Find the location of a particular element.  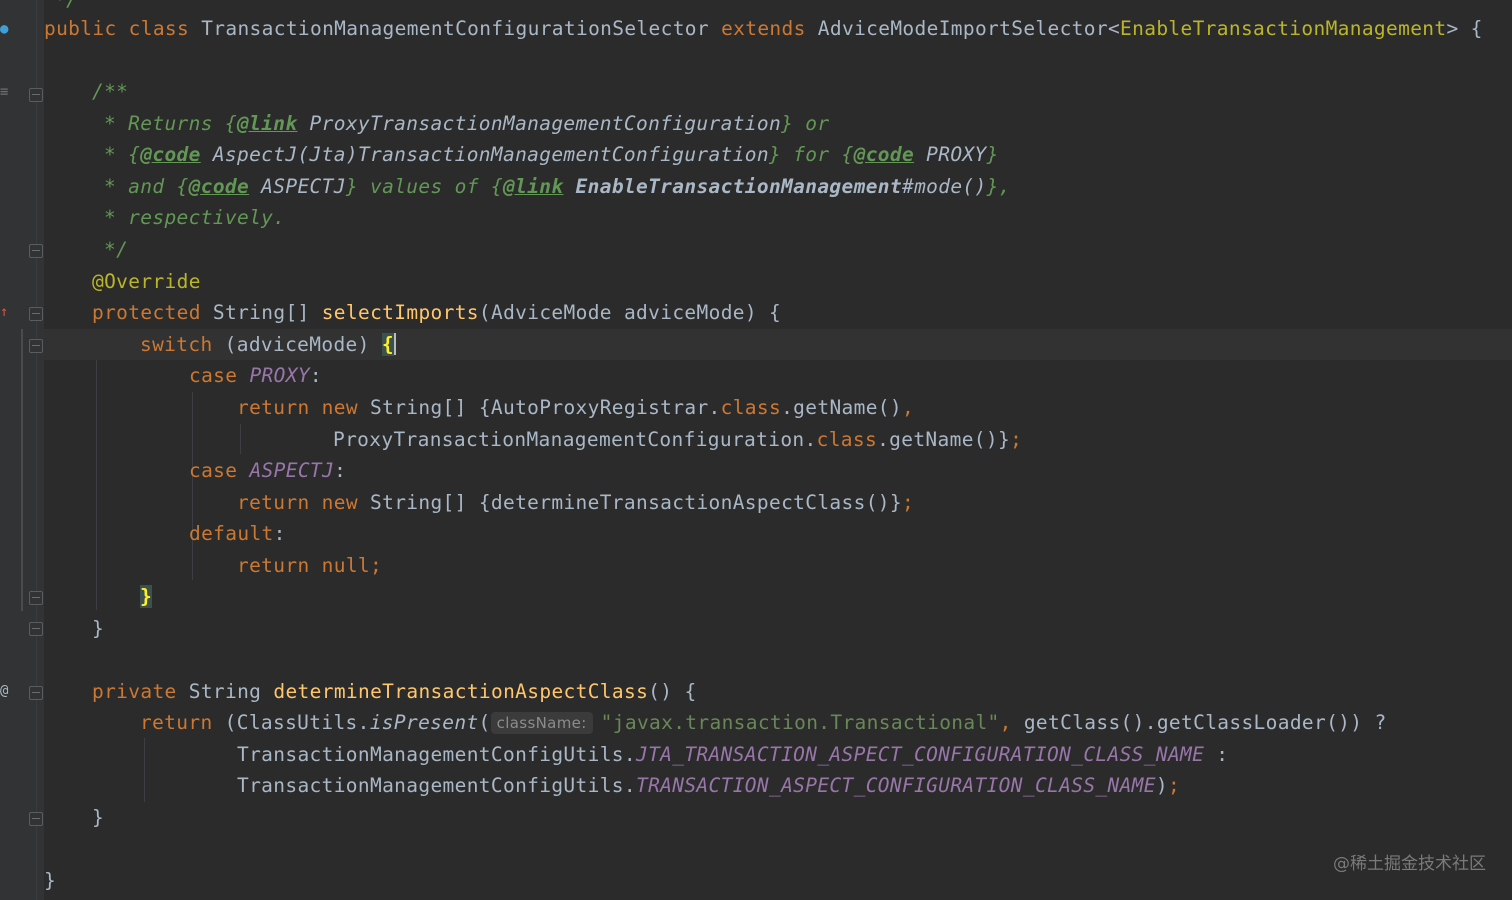

keyword: extends is located at coordinates (763, 28).